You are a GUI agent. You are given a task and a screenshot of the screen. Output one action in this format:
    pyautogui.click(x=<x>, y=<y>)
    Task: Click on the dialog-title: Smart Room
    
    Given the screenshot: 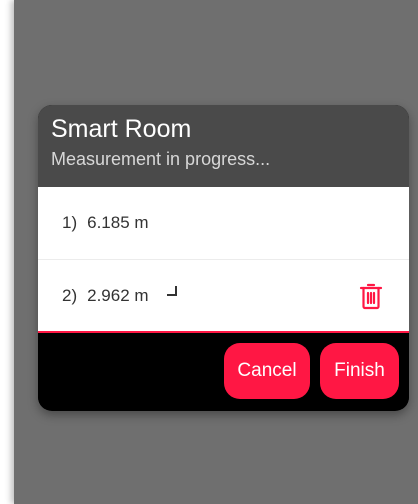 What is the action you would take?
    pyautogui.click(x=121, y=129)
    